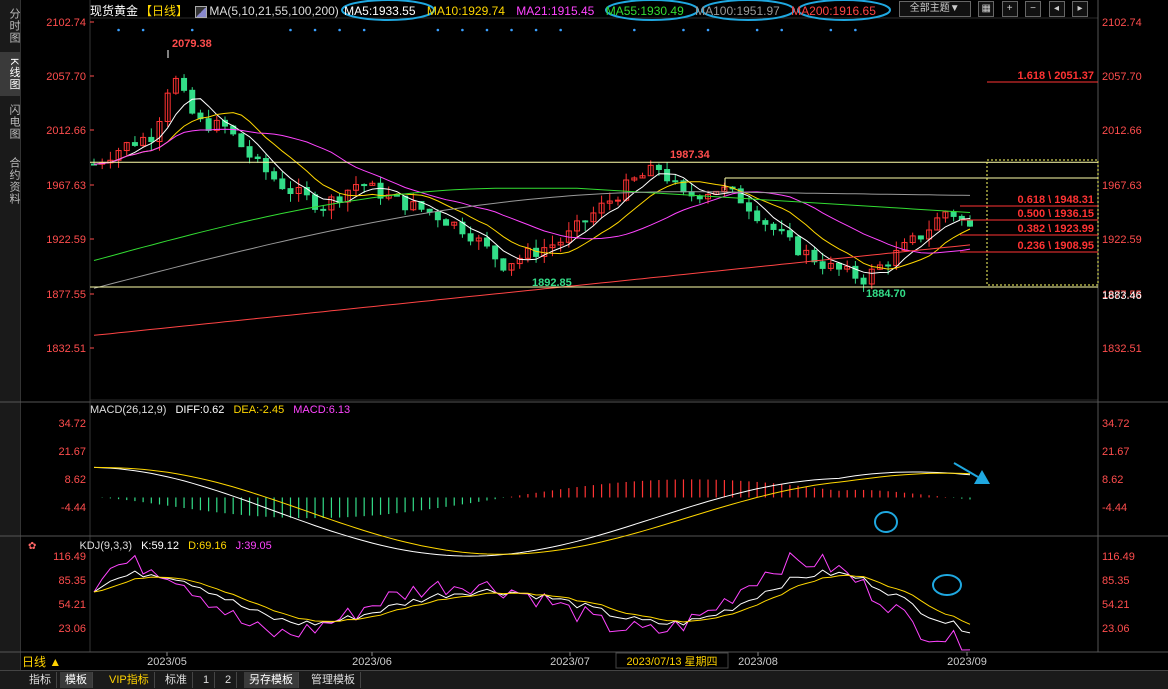 Image resolution: width=1168 pixels, height=689 pixels. What do you see at coordinates (1056, 214) in the screenshot?
I see `fib-label: 0.500 \ 1936.15` at bounding box center [1056, 214].